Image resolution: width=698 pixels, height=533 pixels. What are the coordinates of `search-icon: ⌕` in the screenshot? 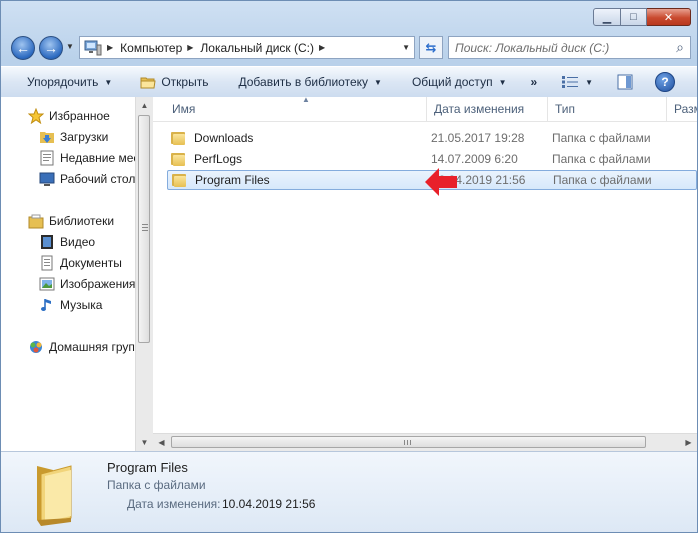 It's located at (680, 47).